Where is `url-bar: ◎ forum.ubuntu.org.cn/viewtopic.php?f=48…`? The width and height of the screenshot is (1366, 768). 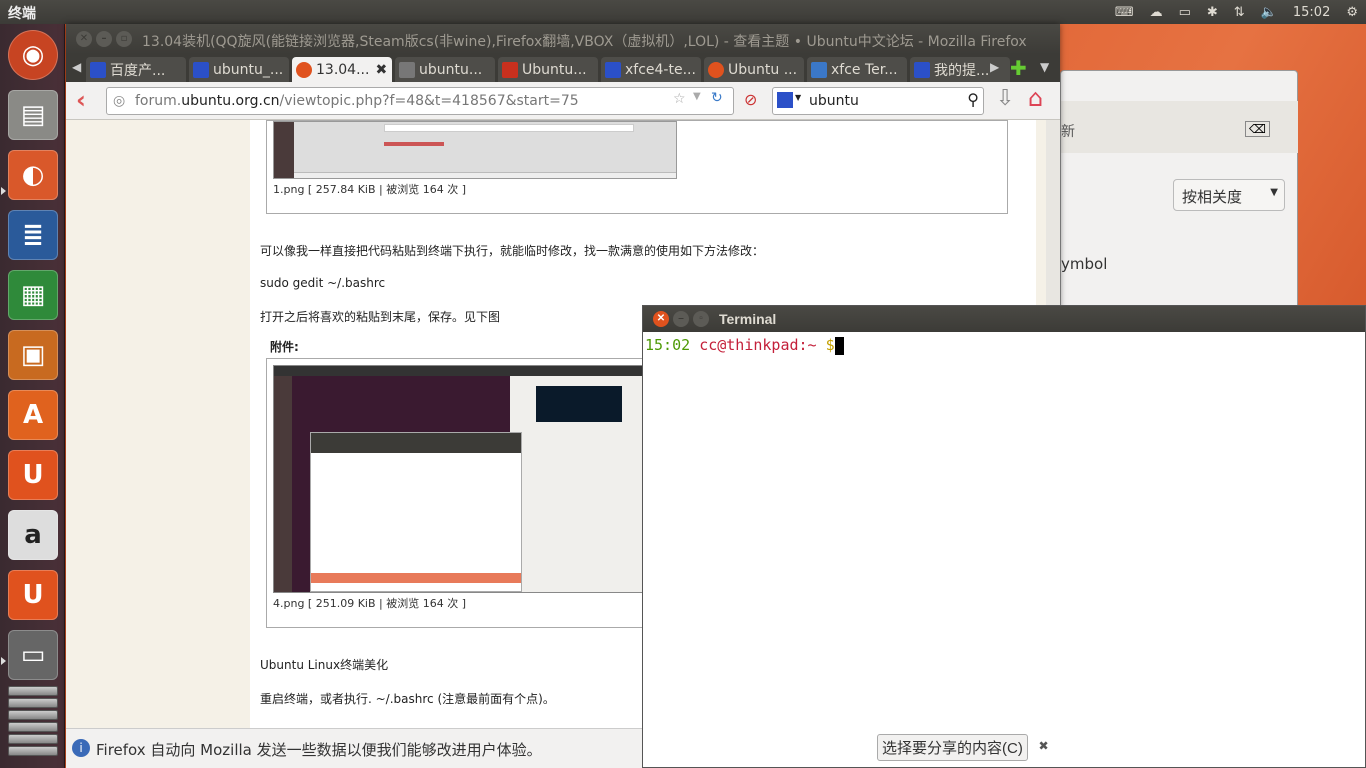
url-bar: ◎ forum.ubuntu.org.cn/viewtopic.php?f=48… is located at coordinates (420, 101).